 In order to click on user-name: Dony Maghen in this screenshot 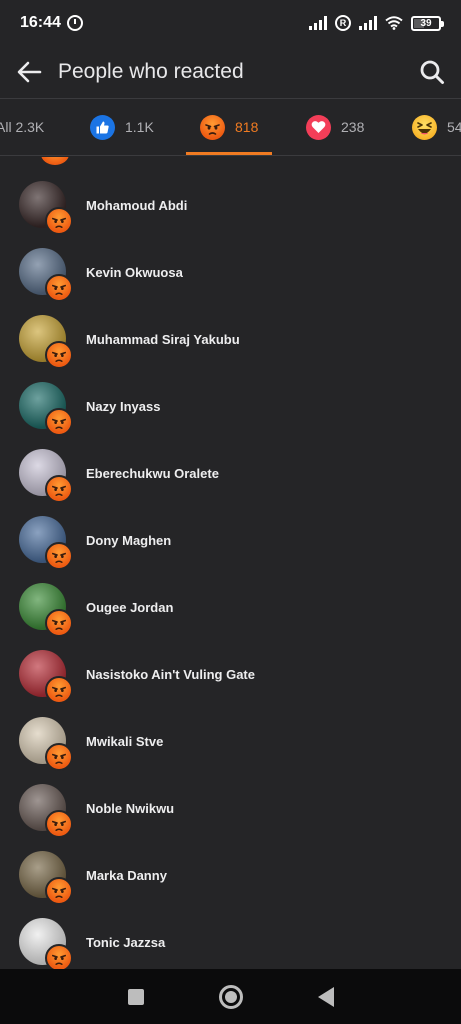, I will do `click(129, 540)`.